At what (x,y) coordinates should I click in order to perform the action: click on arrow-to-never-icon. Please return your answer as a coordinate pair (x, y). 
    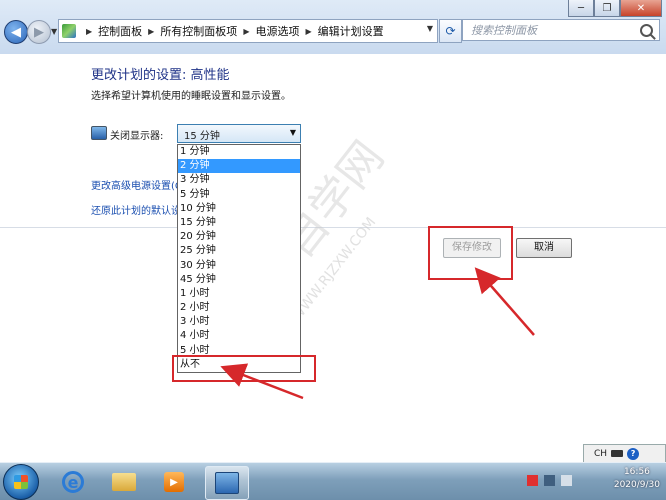
    Looking at the image, I should click on (262, 381).